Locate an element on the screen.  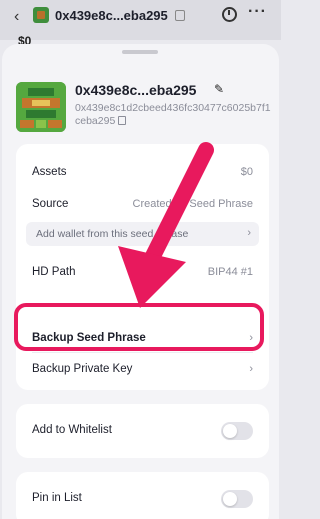
annotation-arrow is located at coordinates (166, 225).